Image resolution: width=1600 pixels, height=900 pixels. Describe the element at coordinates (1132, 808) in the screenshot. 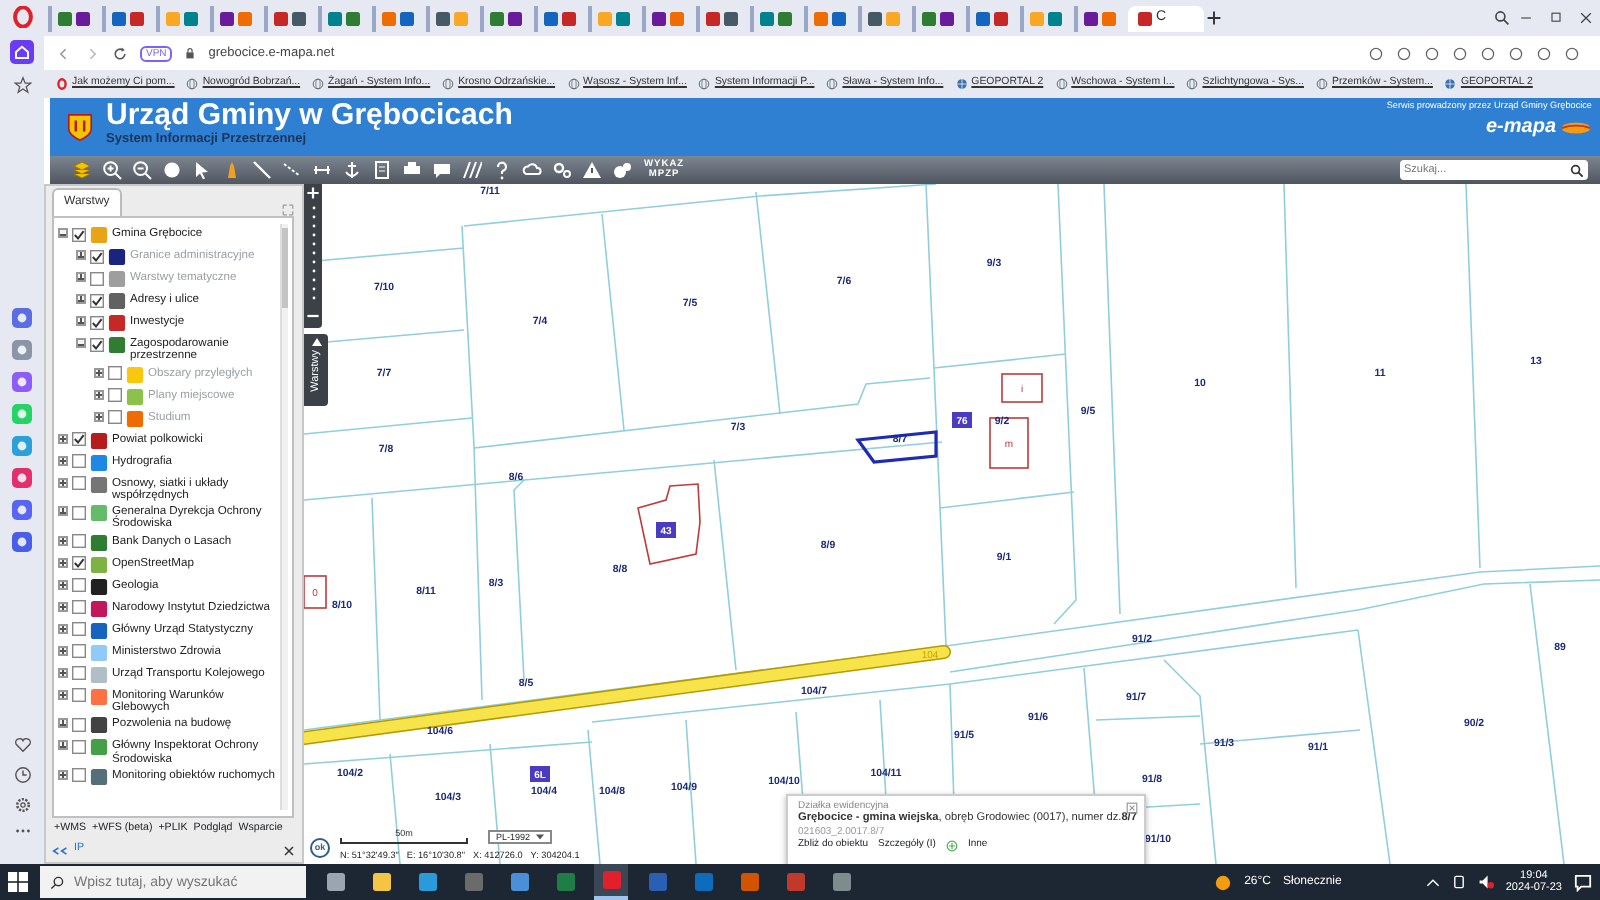

I see `expand-icon` at that location.